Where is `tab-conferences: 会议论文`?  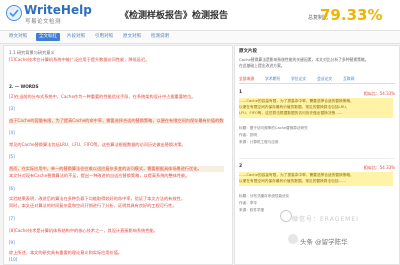
tab-conferences: 会议论文 is located at coordinates (324, 79).